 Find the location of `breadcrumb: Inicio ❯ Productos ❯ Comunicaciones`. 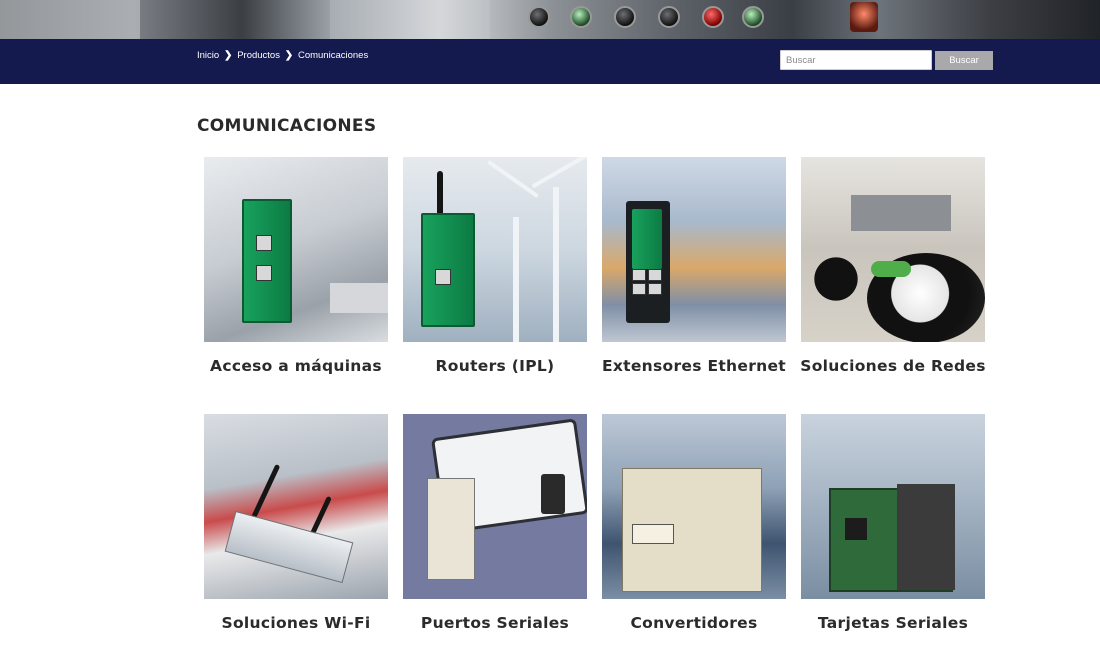

breadcrumb: Inicio ❯ Productos ❯ Comunicaciones is located at coordinates (282, 55).